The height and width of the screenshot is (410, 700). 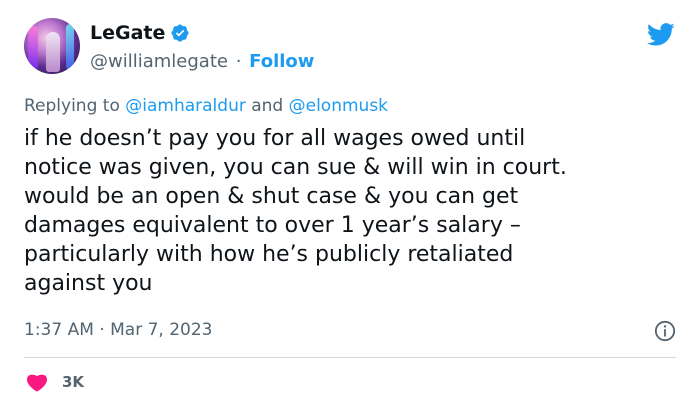 What do you see at coordinates (350, 357) in the screenshot?
I see `divider` at bounding box center [350, 357].